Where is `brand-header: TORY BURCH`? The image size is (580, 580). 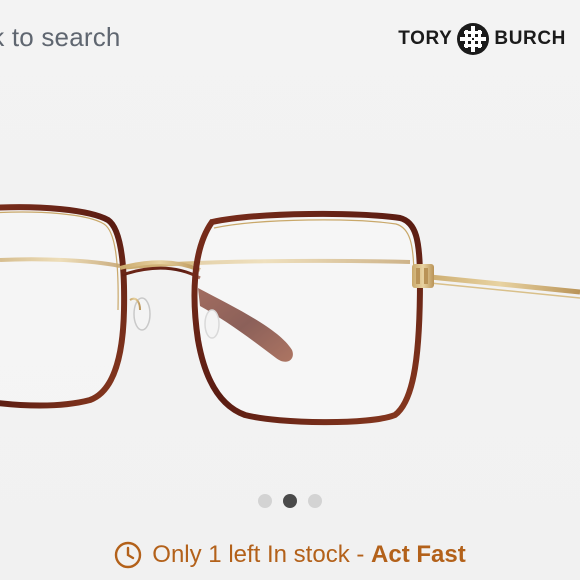
brand-header: TORY BURCH is located at coordinates (482, 39).